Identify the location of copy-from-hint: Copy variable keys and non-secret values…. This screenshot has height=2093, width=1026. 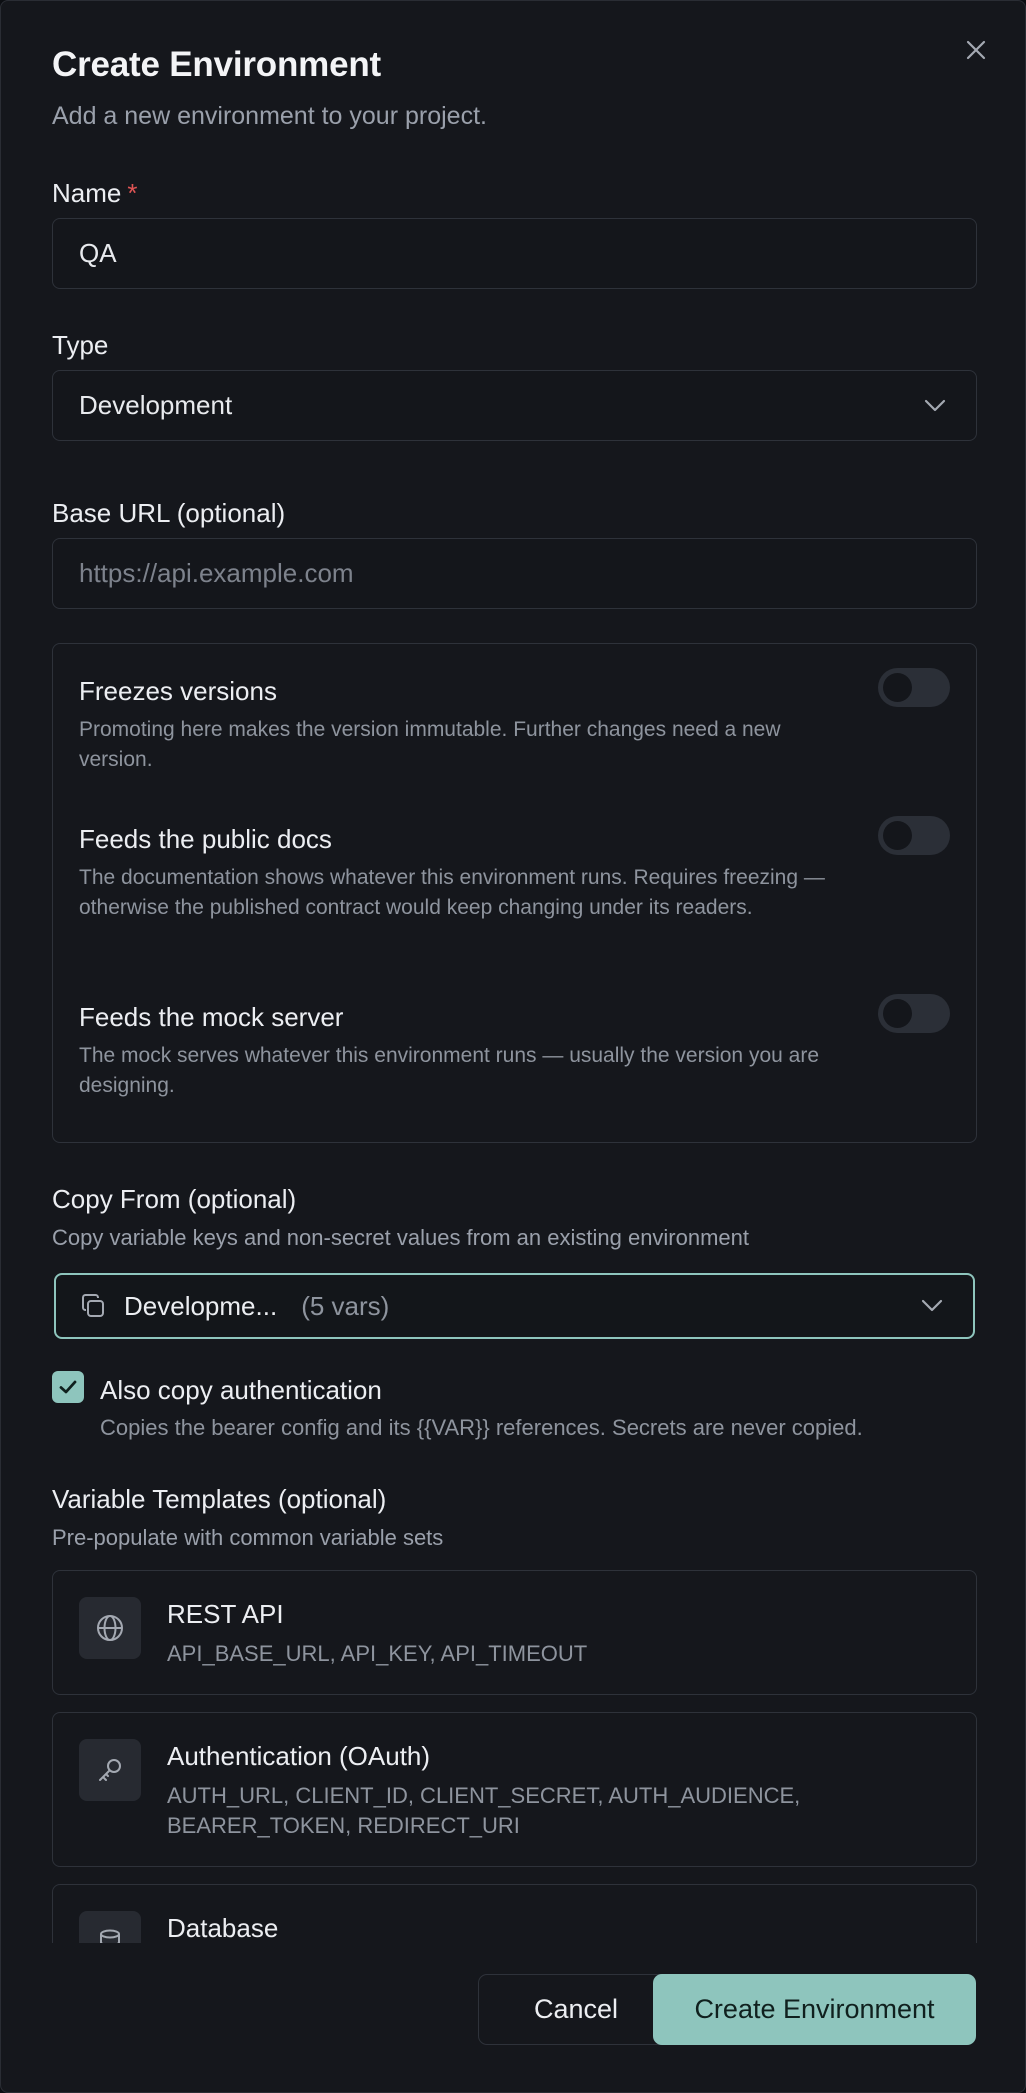
(401, 1237).